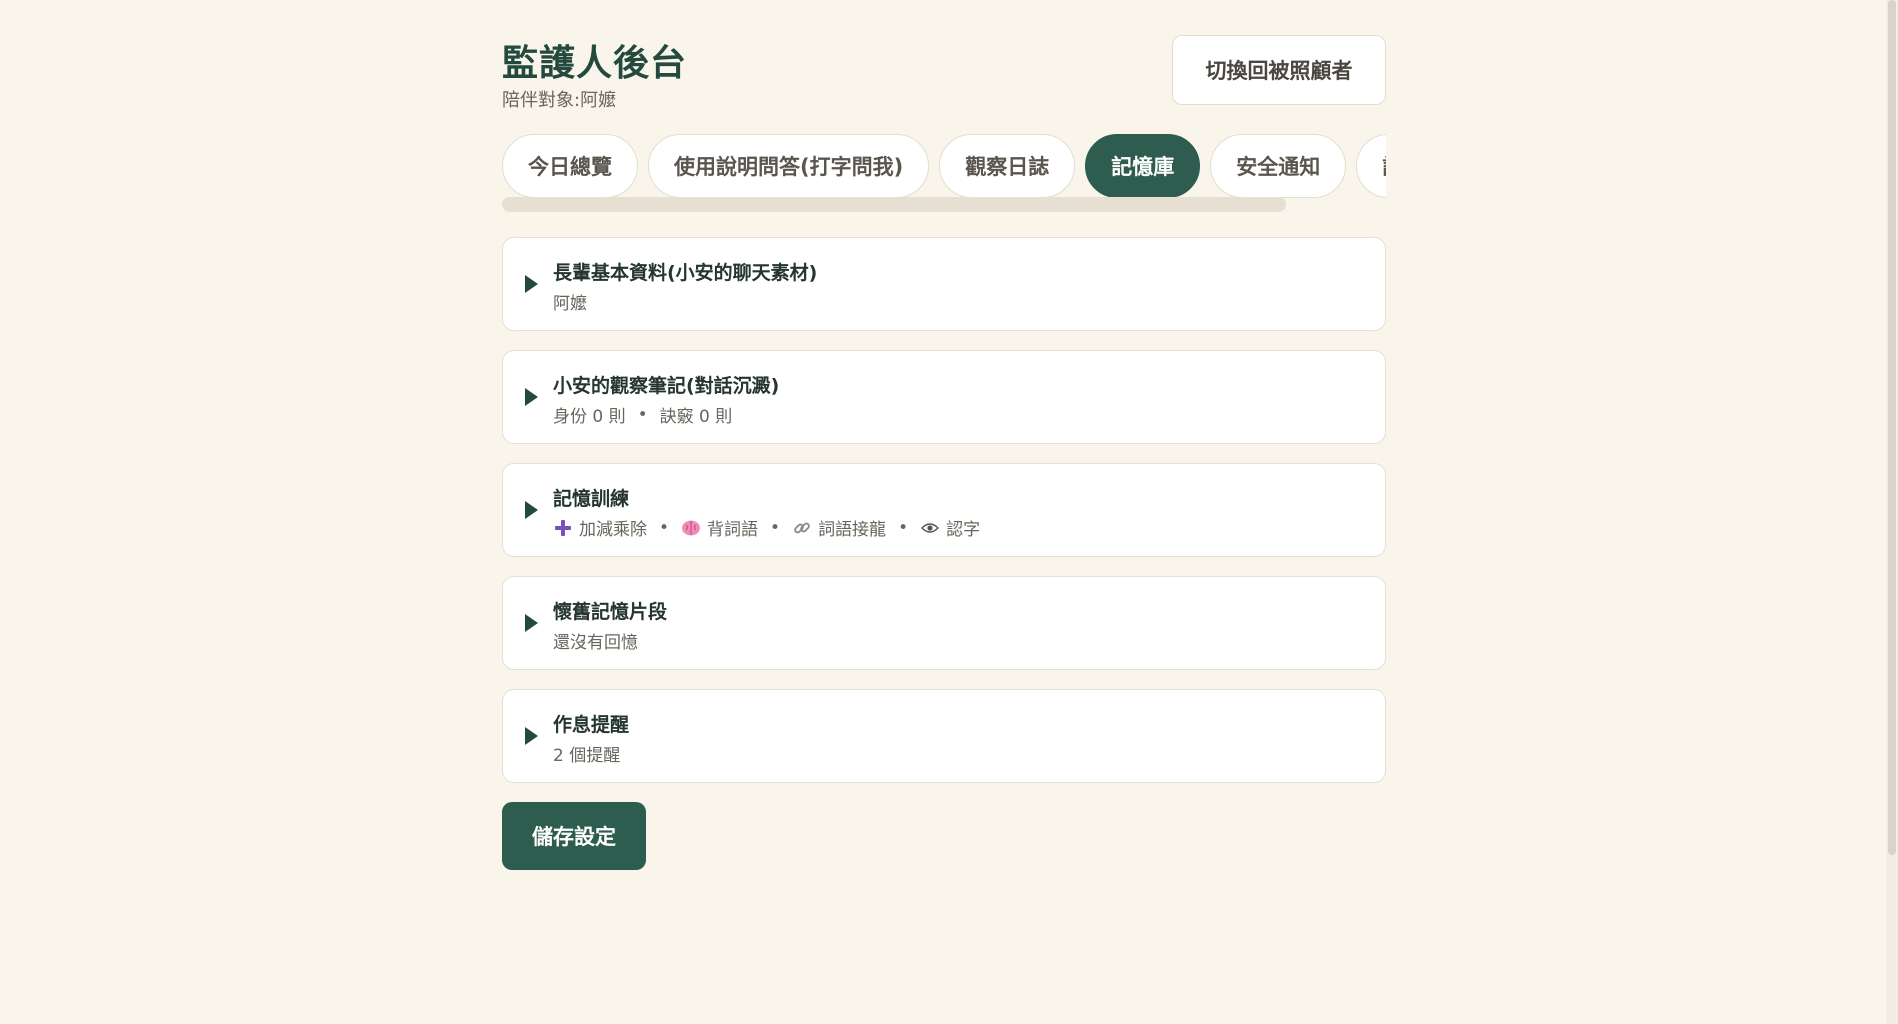 The width and height of the screenshot is (1898, 1024). What do you see at coordinates (589, 417) in the screenshot?
I see `identity-count: 身份 0 則` at bounding box center [589, 417].